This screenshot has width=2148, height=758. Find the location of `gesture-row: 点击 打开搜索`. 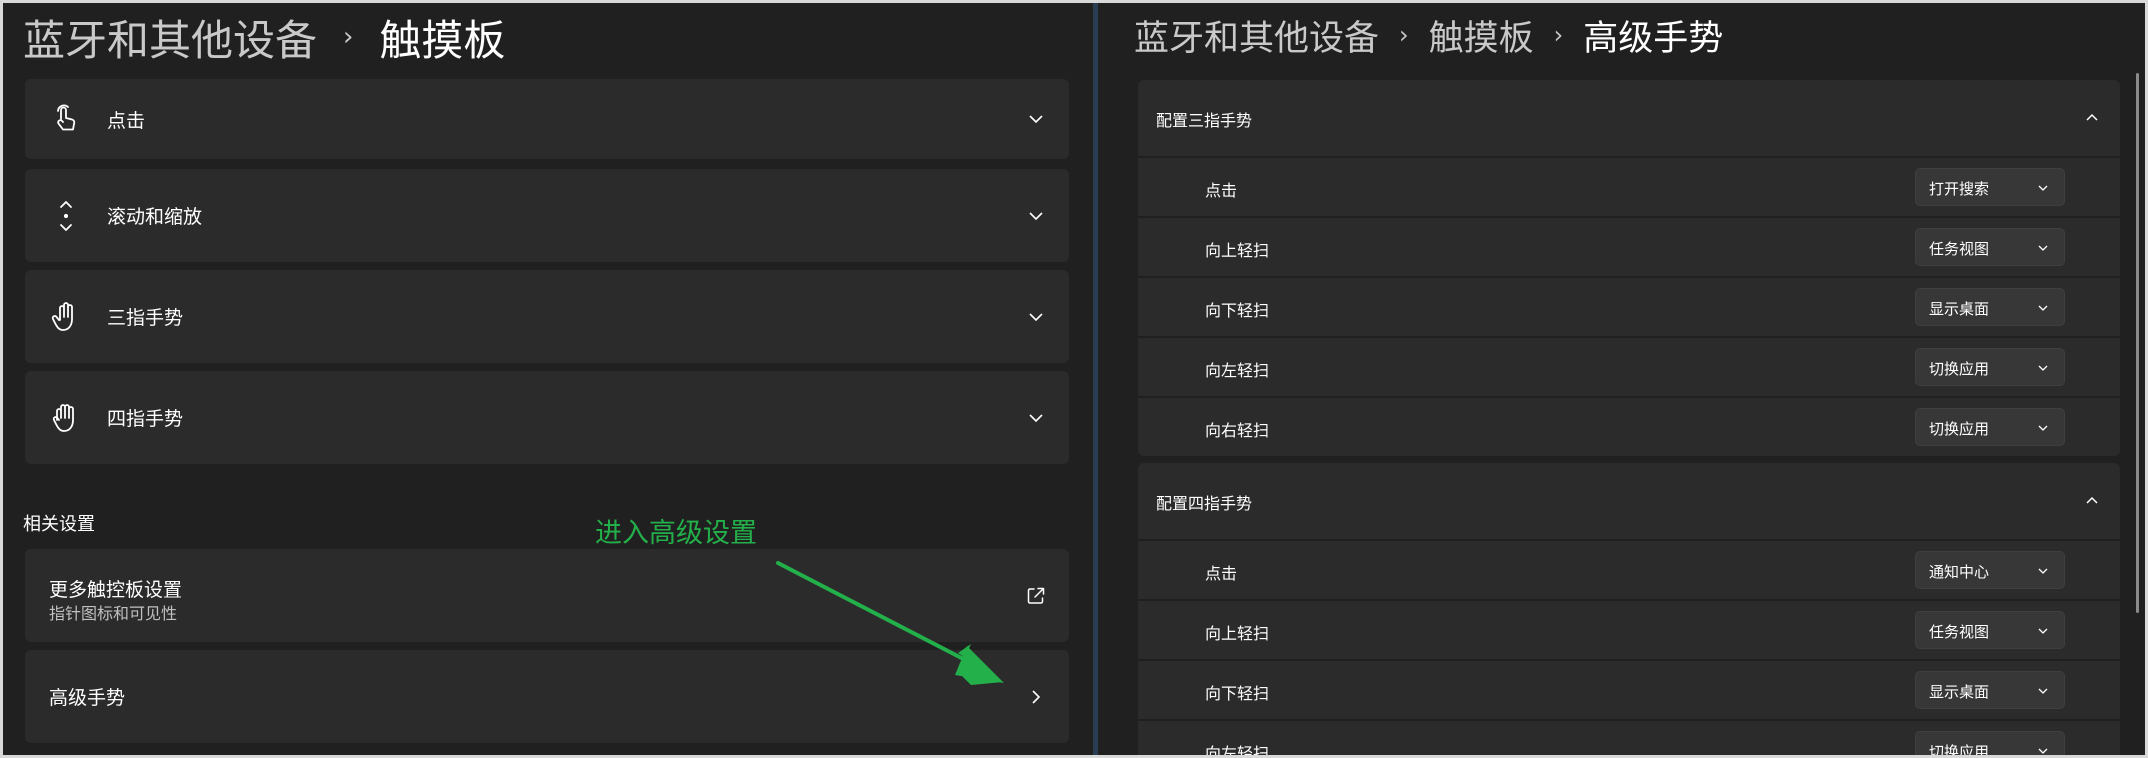

gesture-row: 点击 打开搜索 is located at coordinates (1629, 187).